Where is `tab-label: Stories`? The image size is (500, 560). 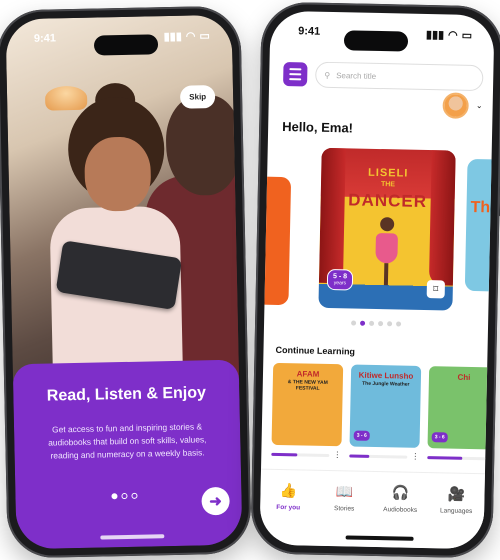
tab-label: Stories is located at coordinates (344, 509).